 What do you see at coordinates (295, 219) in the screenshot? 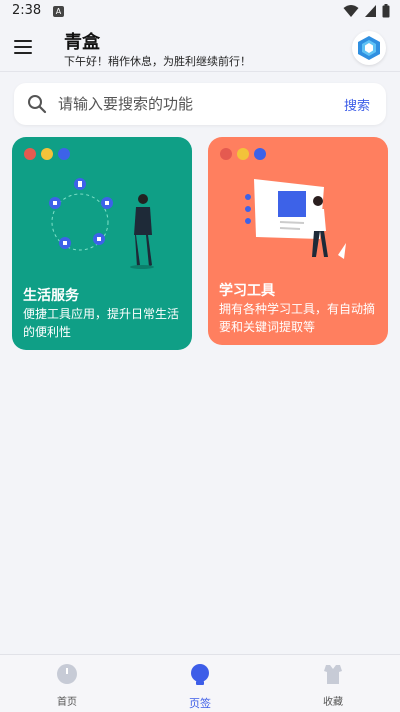
I see `study-tools-illustration-icon` at bounding box center [295, 219].